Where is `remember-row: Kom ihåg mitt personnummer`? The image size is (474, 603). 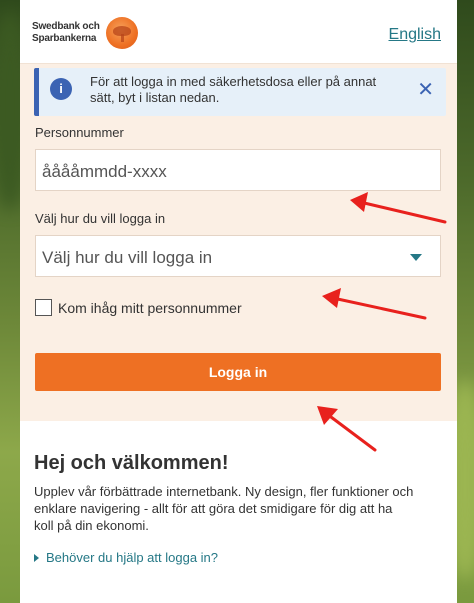
remember-row: Kom ihåg mitt personnummer is located at coordinates (138, 307).